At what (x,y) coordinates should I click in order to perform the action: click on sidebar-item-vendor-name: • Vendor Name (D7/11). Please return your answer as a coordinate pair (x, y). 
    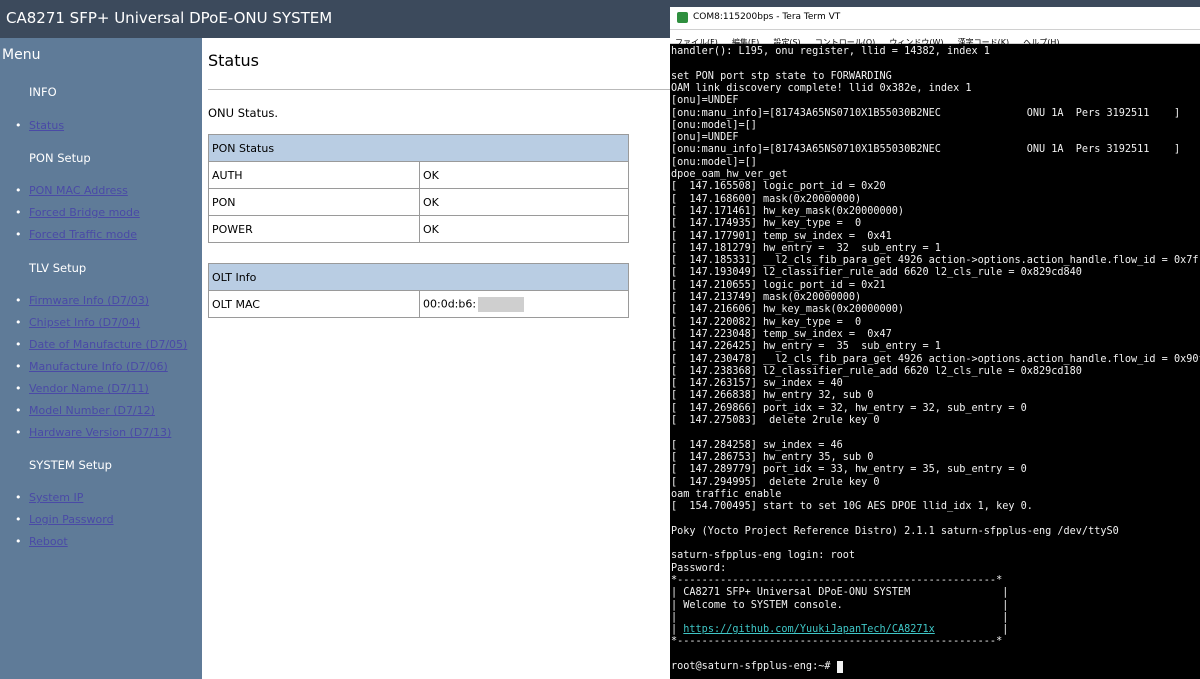
    Looking at the image, I should click on (82, 388).